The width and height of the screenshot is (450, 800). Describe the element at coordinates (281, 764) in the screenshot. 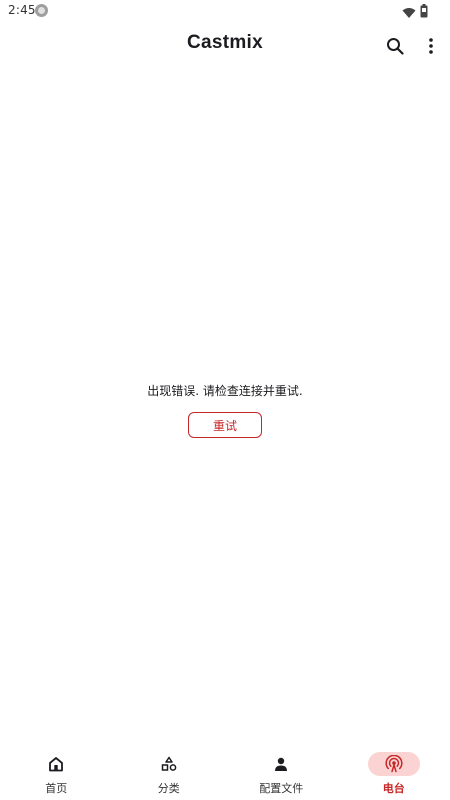

I see `profile-icon` at that location.